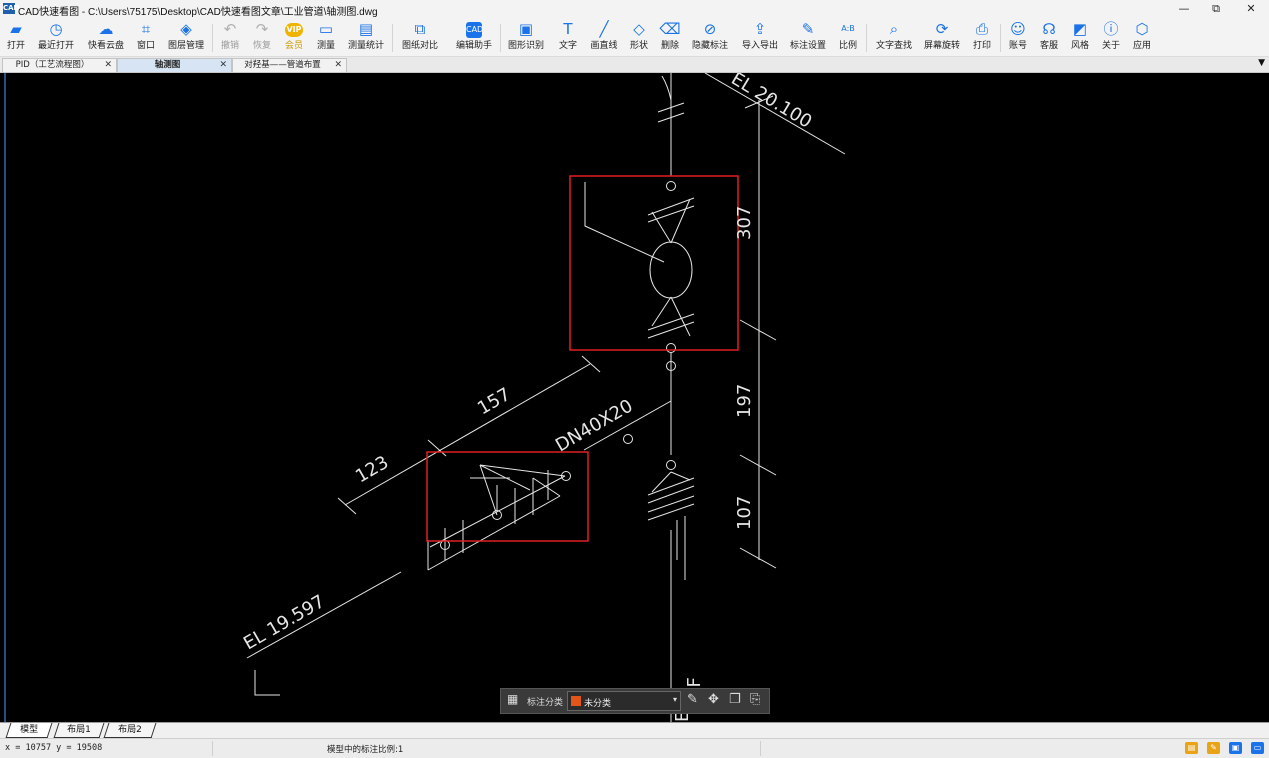  I want to click on tab-piping-layout: 对羟基——管道布置 ✕, so click(289, 65).